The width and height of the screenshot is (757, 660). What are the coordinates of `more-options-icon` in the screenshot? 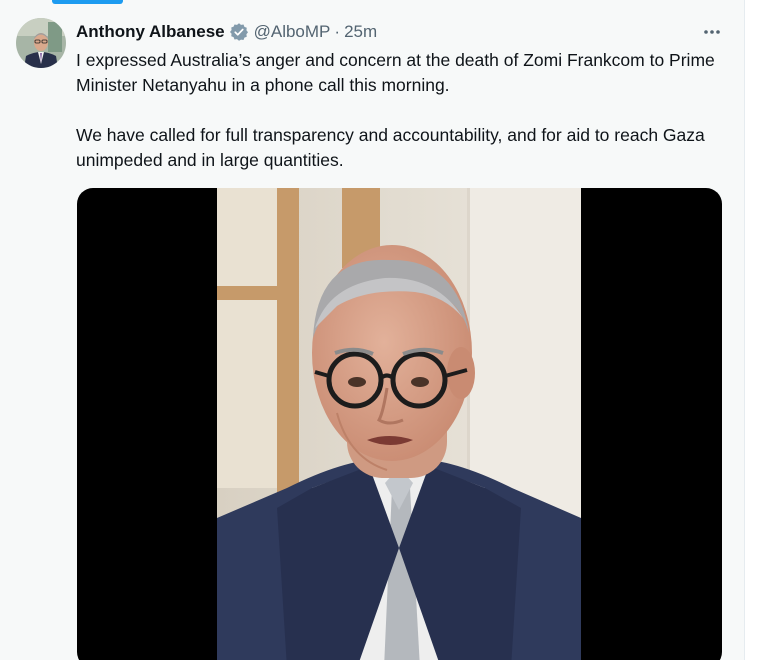 It's located at (712, 32).